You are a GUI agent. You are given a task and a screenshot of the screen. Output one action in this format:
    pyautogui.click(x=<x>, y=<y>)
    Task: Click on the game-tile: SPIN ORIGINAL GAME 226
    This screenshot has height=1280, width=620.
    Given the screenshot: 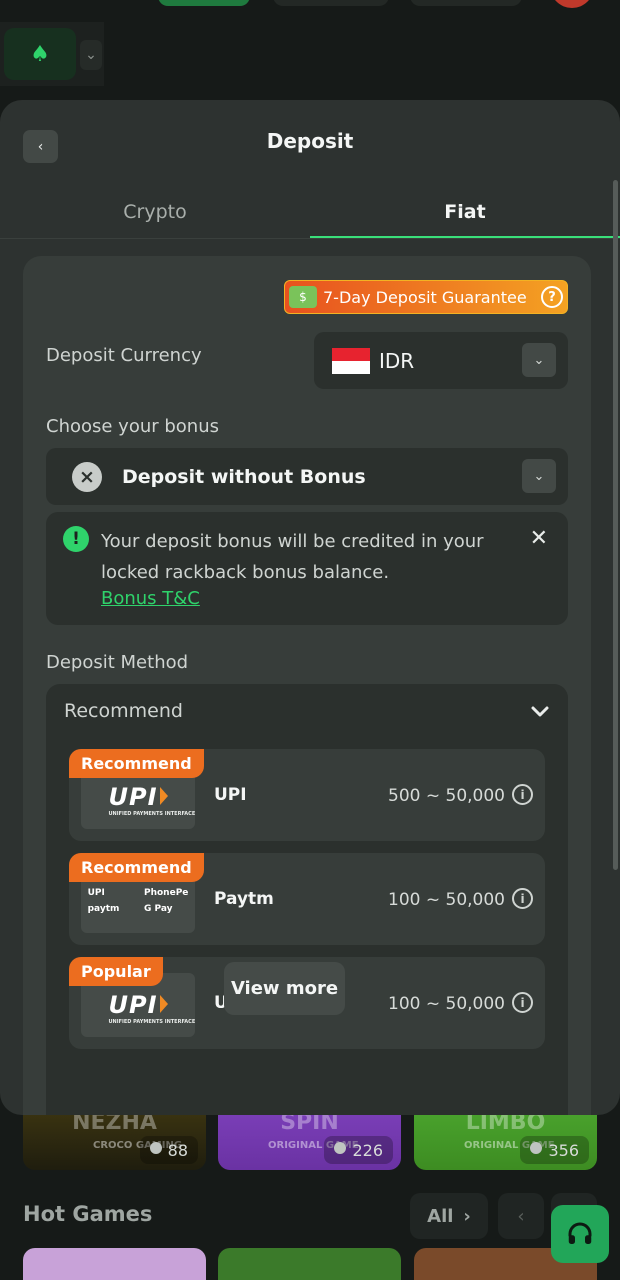 What is the action you would take?
    pyautogui.click(x=309, y=1140)
    